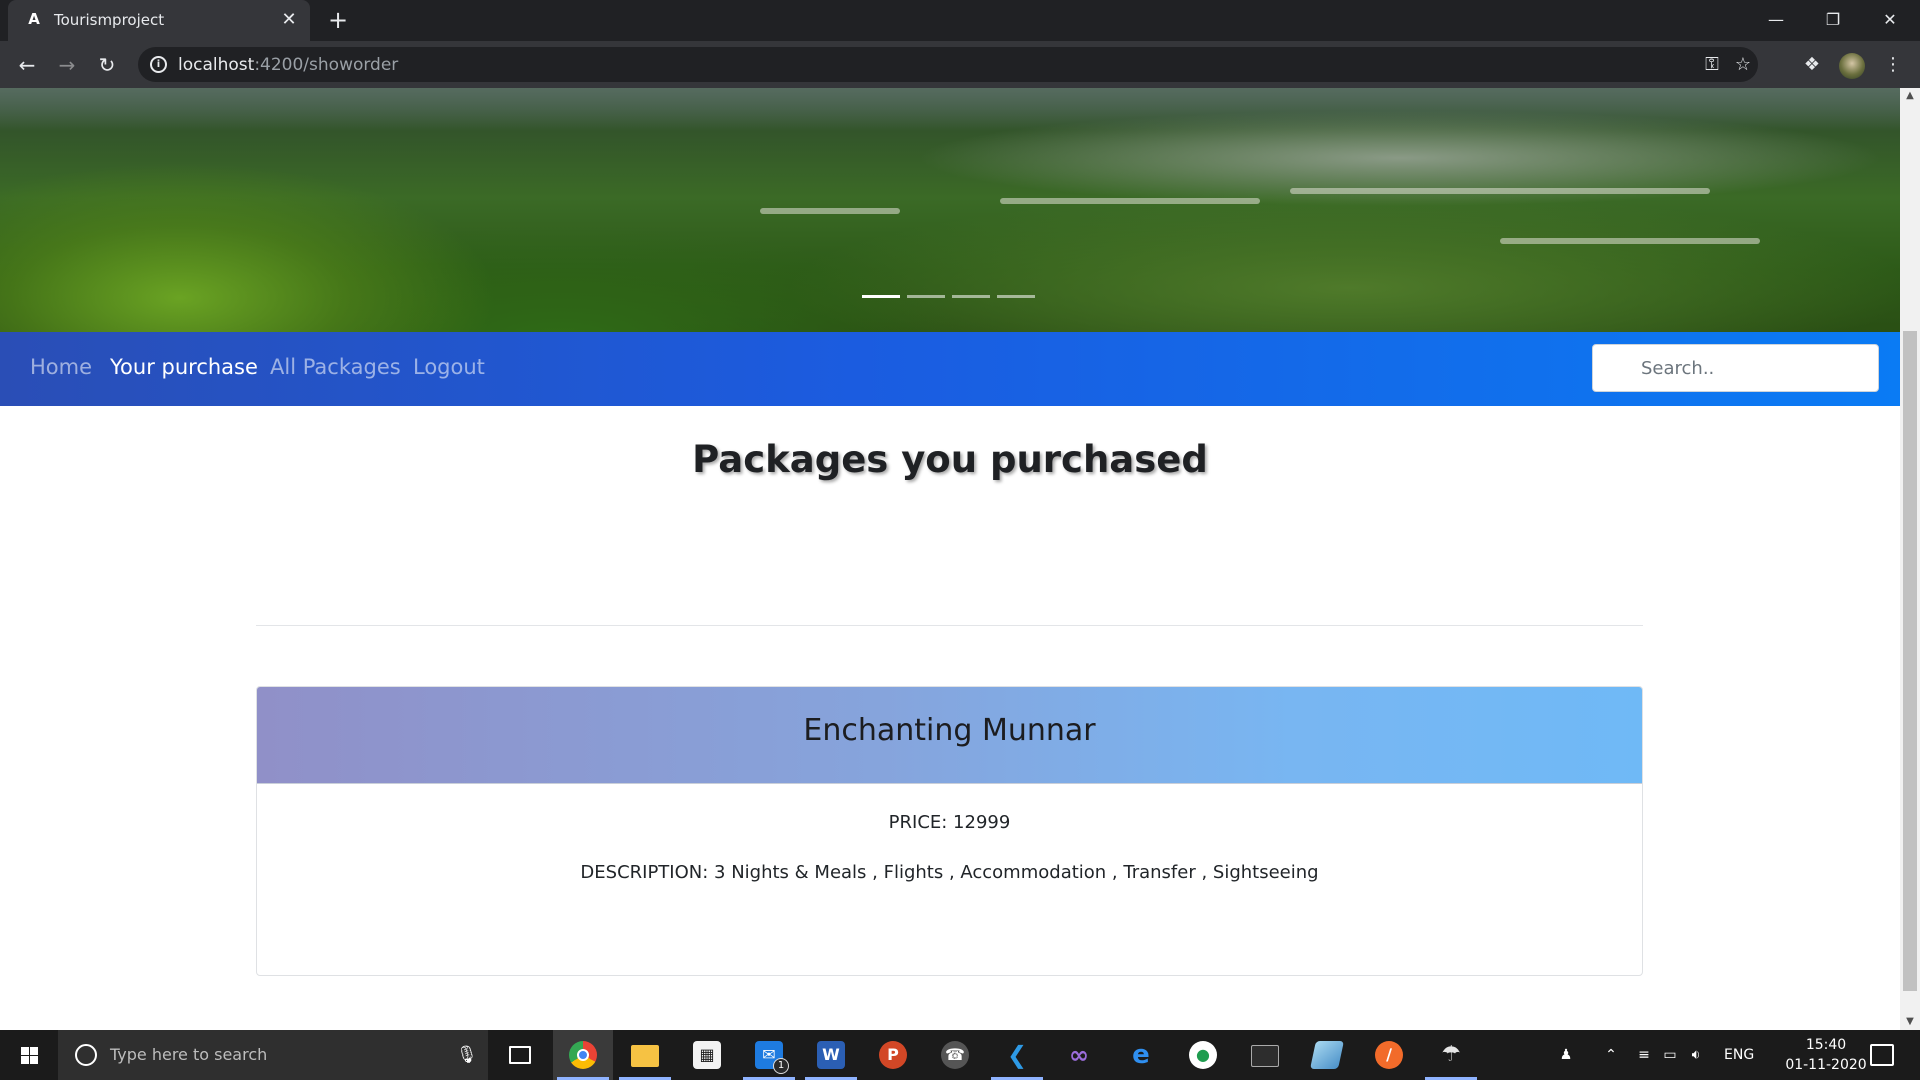 The height and width of the screenshot is (1080, 1920). I want to click on green-app-icon: ●, so click(1203, 1055).